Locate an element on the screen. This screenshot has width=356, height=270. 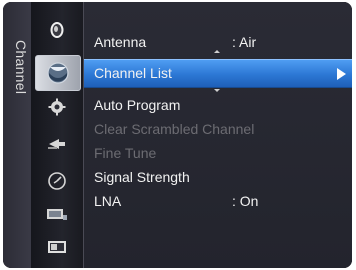
picture-icon is located at coordinates (57, 30).